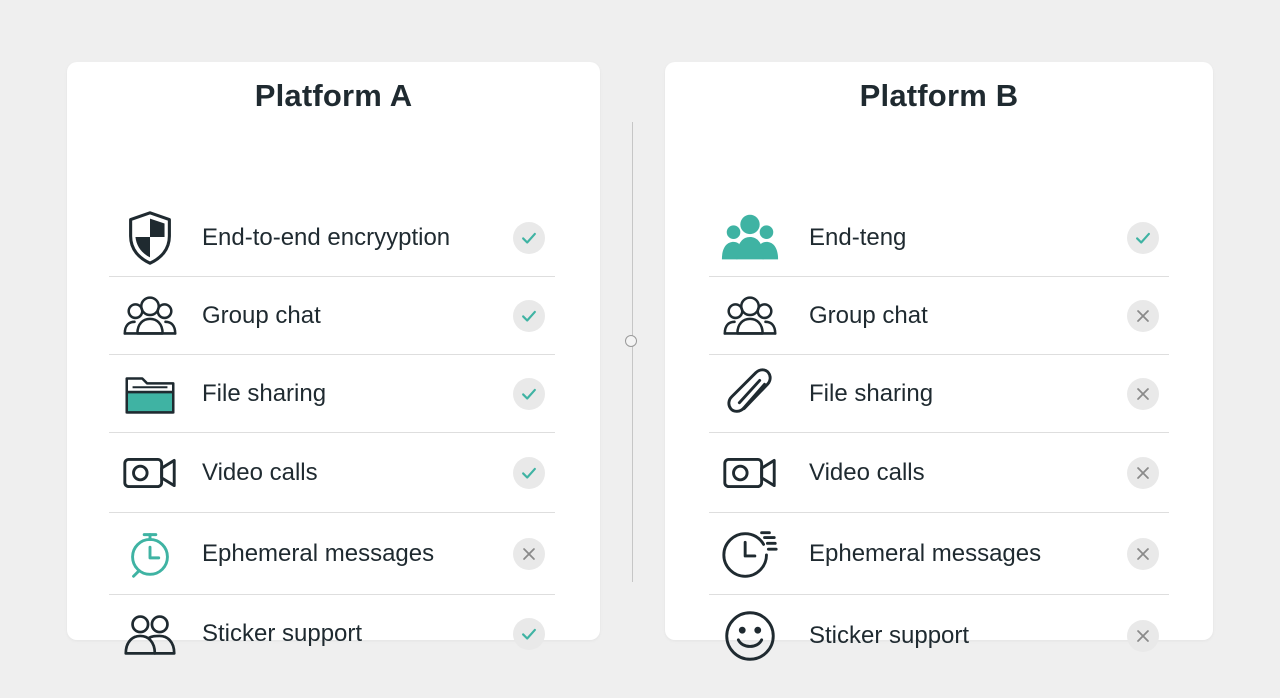 Image resolution: width=1280 pixels, height=698 pixels. Describe the element at coordinates (150, 238) in the screenshot. I see `shield-icon` at that location.